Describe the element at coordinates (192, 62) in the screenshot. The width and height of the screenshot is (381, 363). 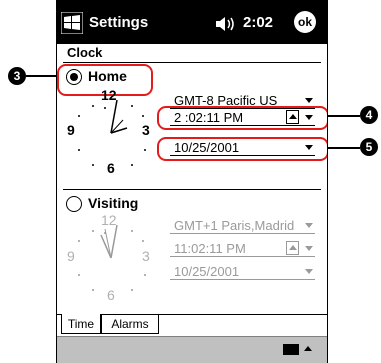
I see `heading-divider` at that location.